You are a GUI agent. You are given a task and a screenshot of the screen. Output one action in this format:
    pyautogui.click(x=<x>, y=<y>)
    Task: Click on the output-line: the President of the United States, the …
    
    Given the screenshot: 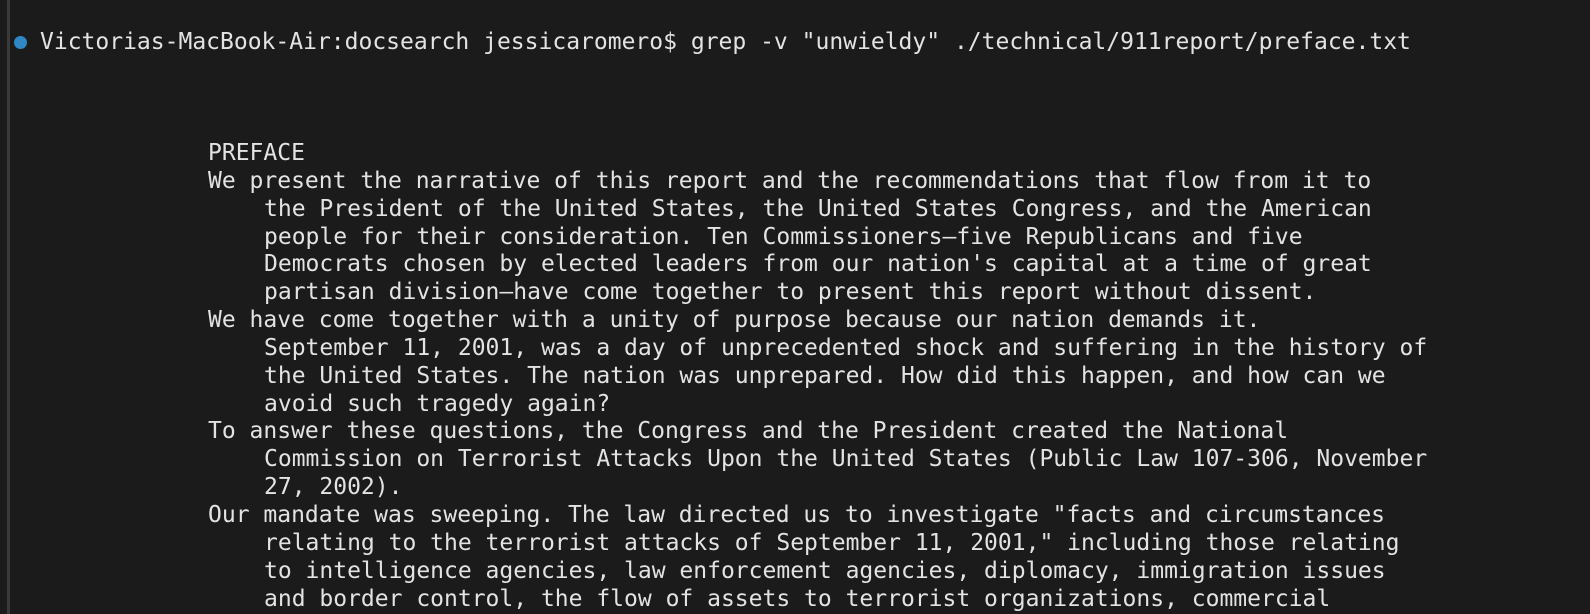 What is the action you would take?
    pyautogui.click(x=818, y=208)
    